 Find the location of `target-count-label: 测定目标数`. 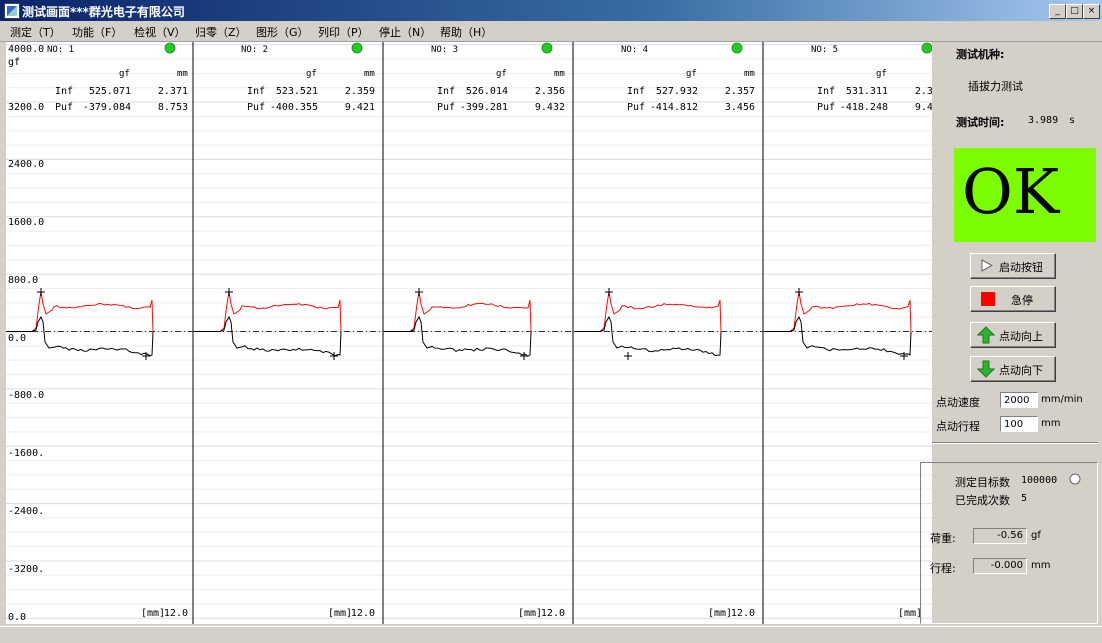

target-count-label: 测定目标数 is located at coordinates (982, 482).